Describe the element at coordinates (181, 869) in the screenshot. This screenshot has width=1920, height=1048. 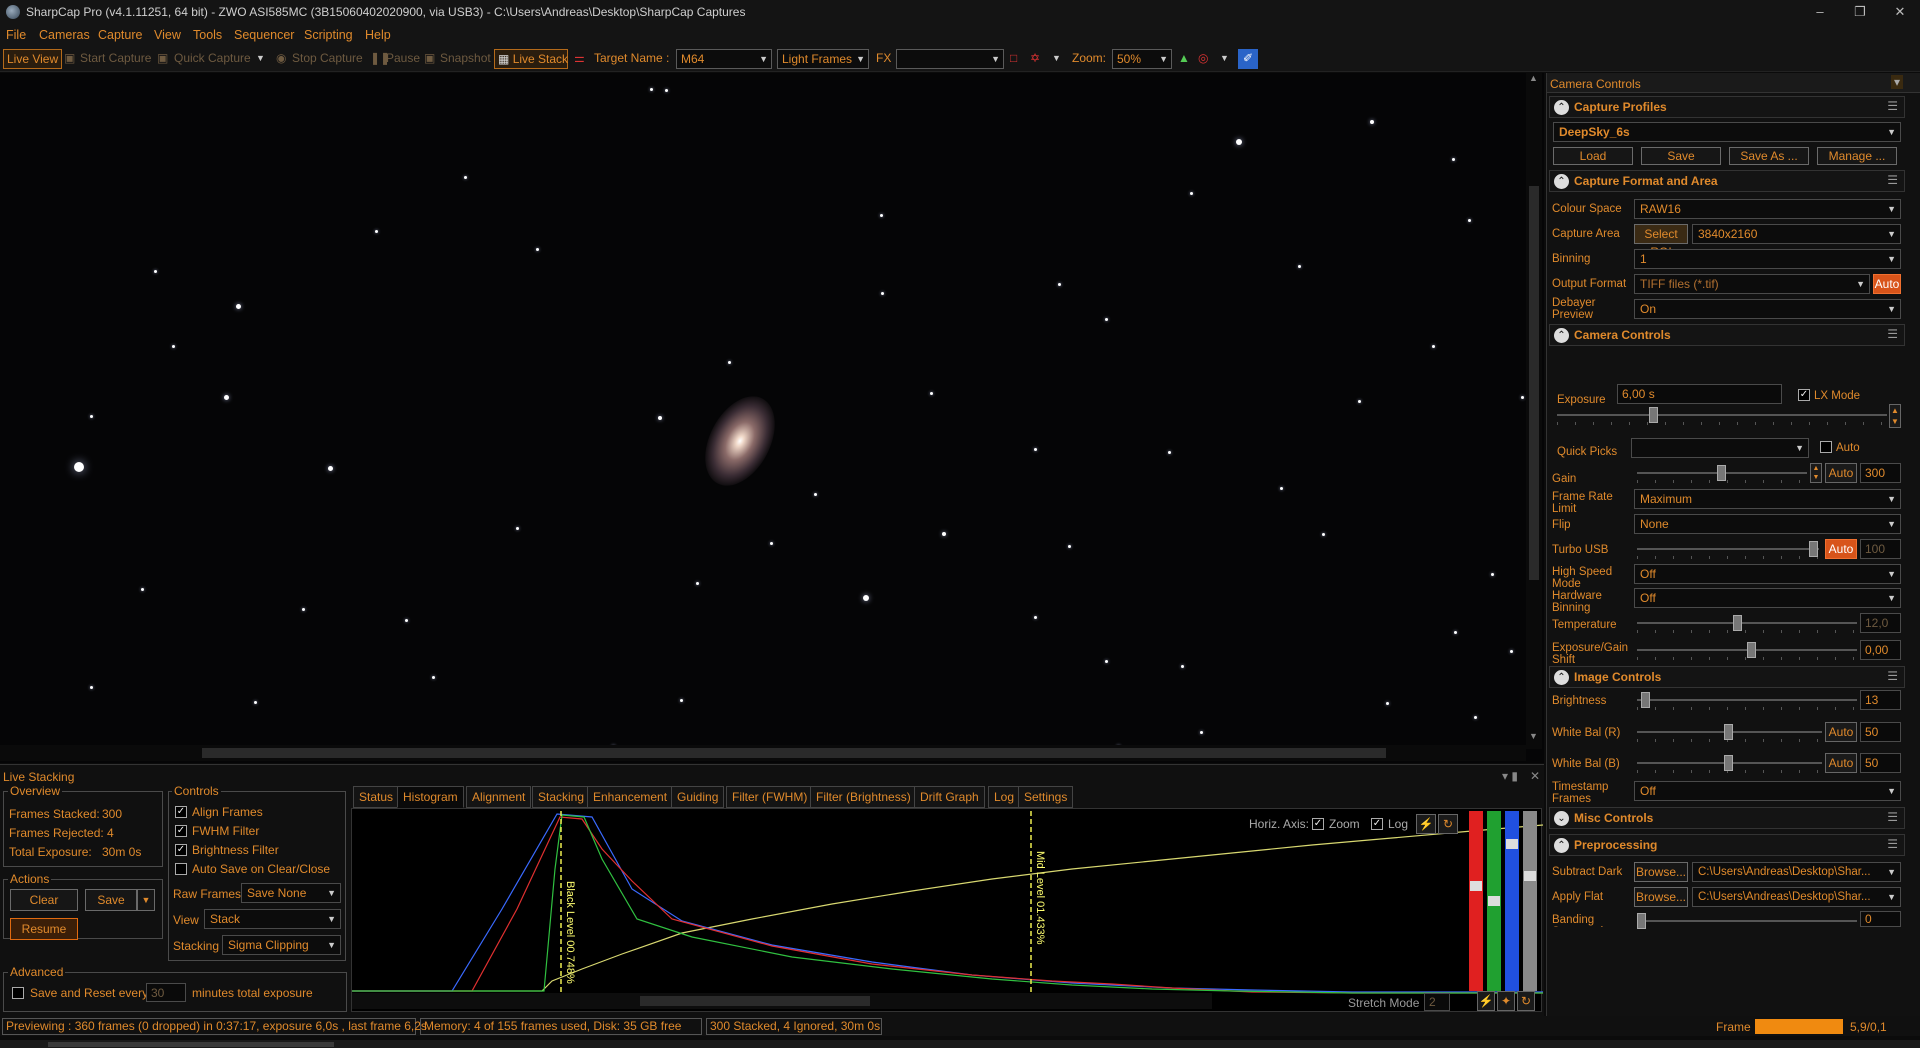
I see `auto-save-checkbox` at that location.